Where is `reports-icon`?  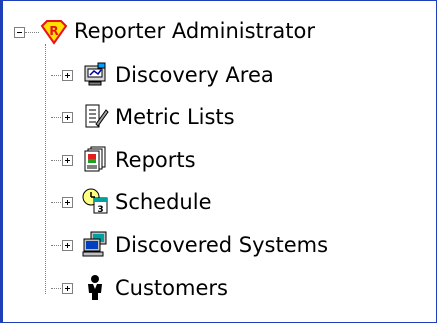 reports-icon is located at coordinates (95, 159).